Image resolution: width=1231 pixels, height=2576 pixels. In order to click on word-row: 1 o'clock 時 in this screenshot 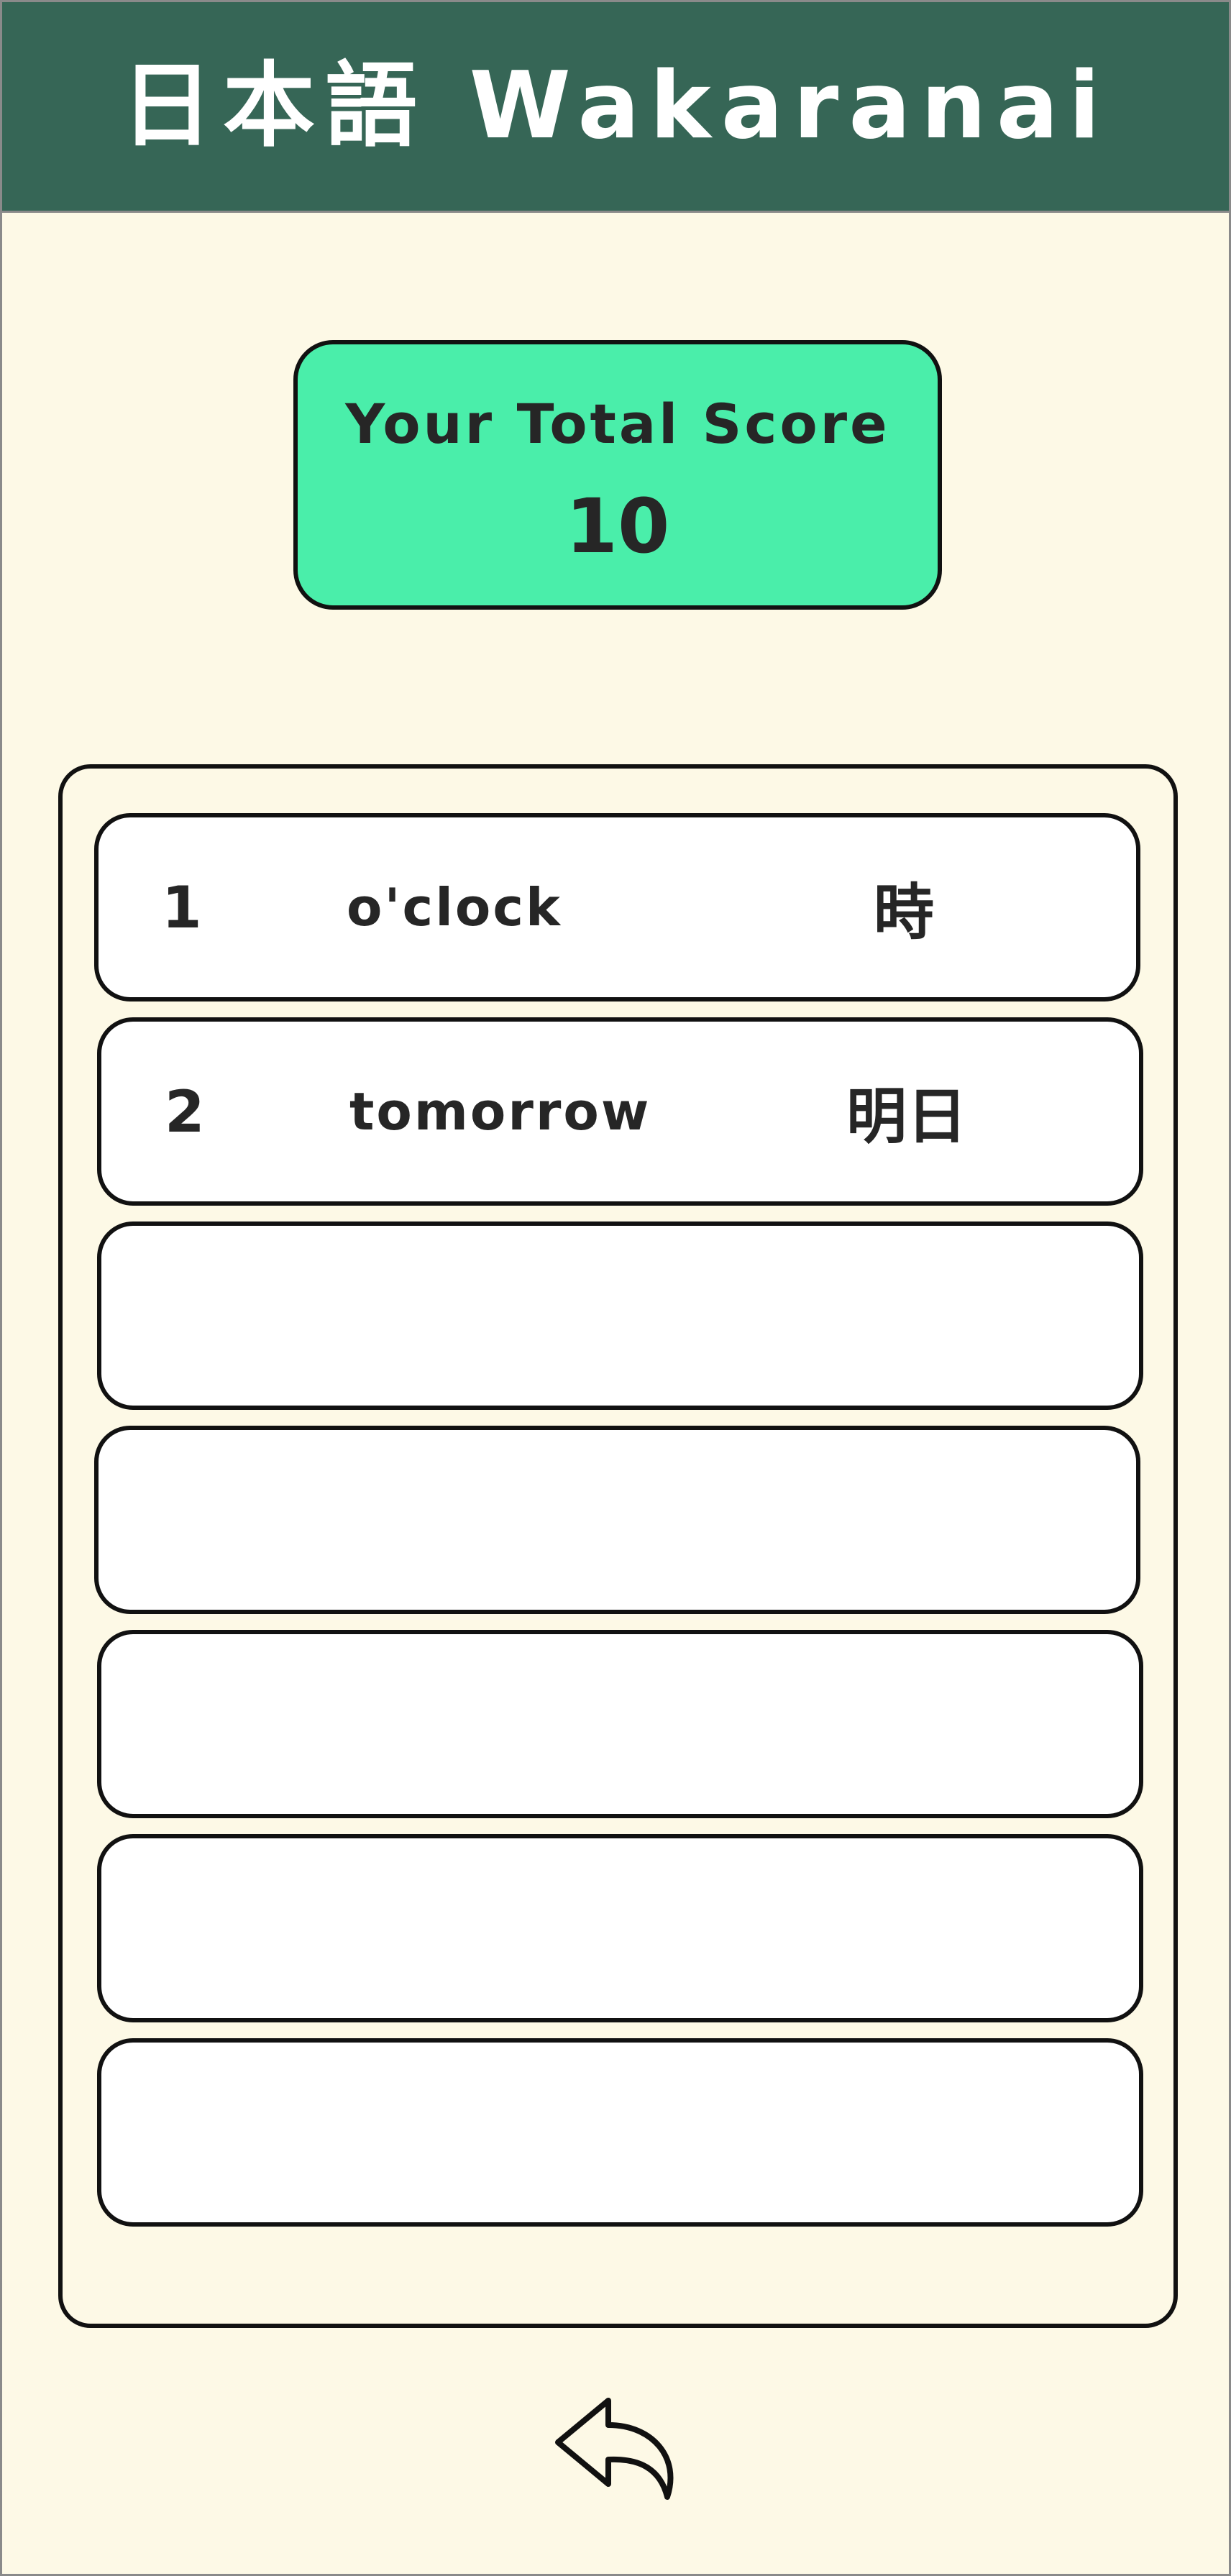, I will do `click(617, 907)`.